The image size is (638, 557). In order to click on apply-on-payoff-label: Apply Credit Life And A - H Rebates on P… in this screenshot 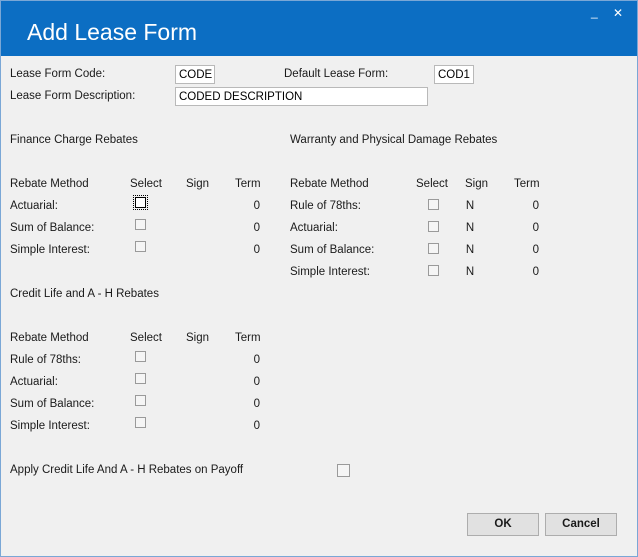, I will do `click(127, 470)`.